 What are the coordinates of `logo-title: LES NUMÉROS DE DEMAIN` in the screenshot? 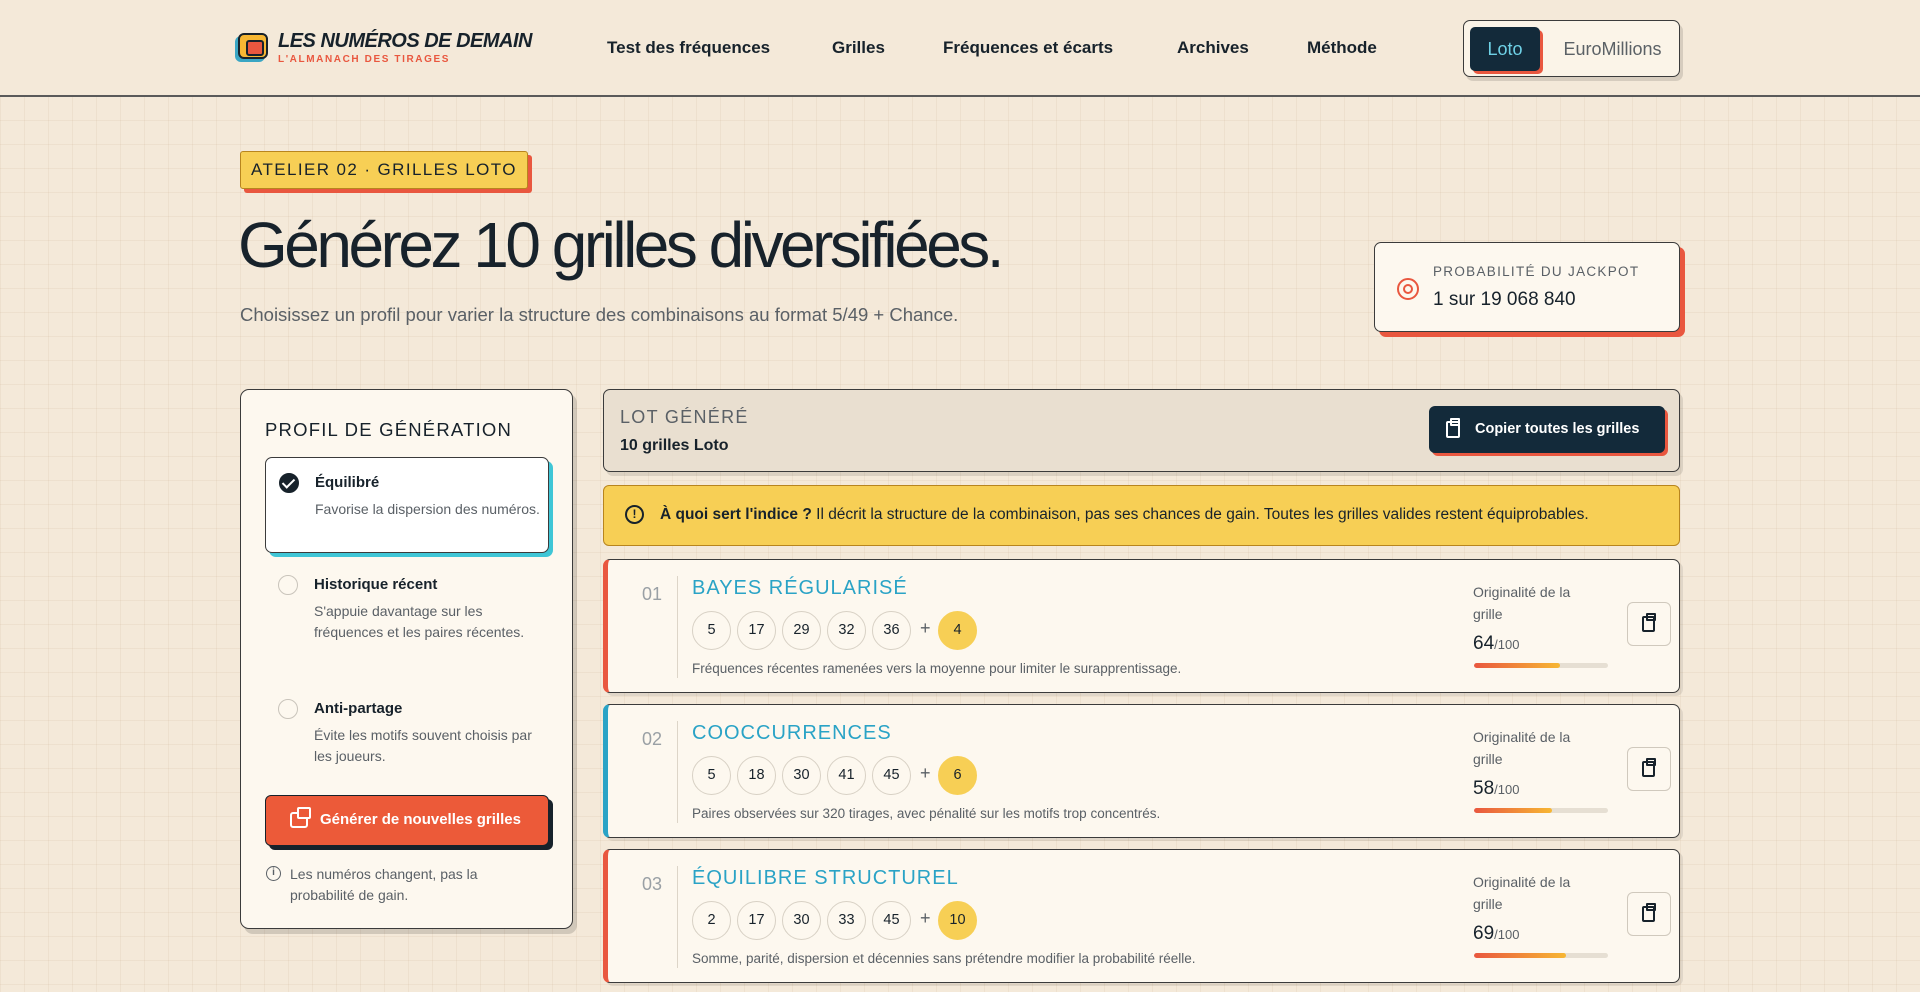 It's located at (405, 41).